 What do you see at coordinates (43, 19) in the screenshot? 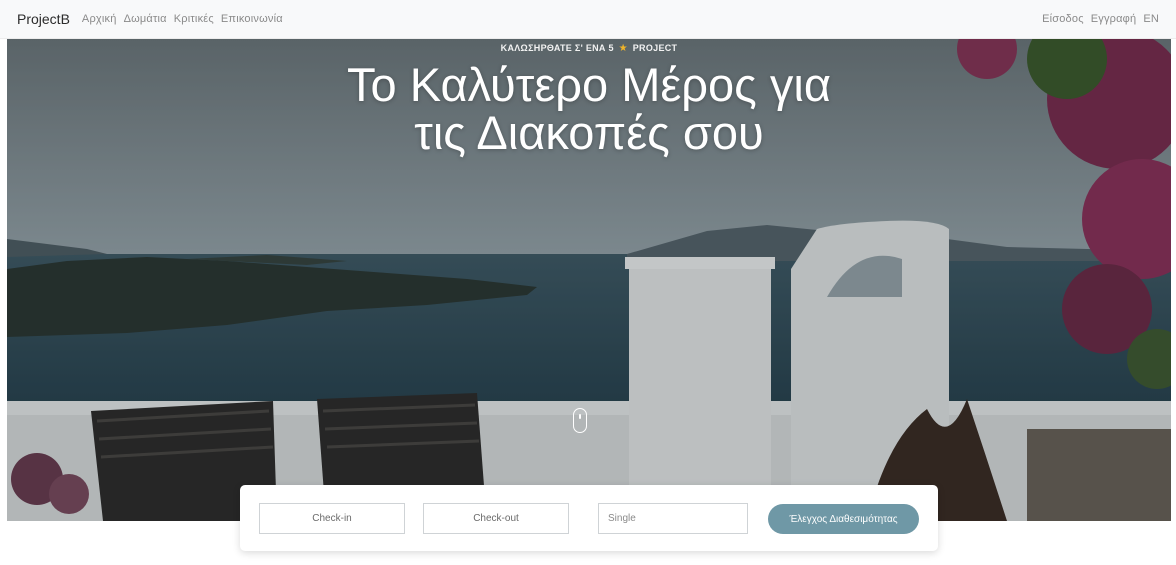
I see `brand-logo: ProjectB` at bounding box center [43, 19].